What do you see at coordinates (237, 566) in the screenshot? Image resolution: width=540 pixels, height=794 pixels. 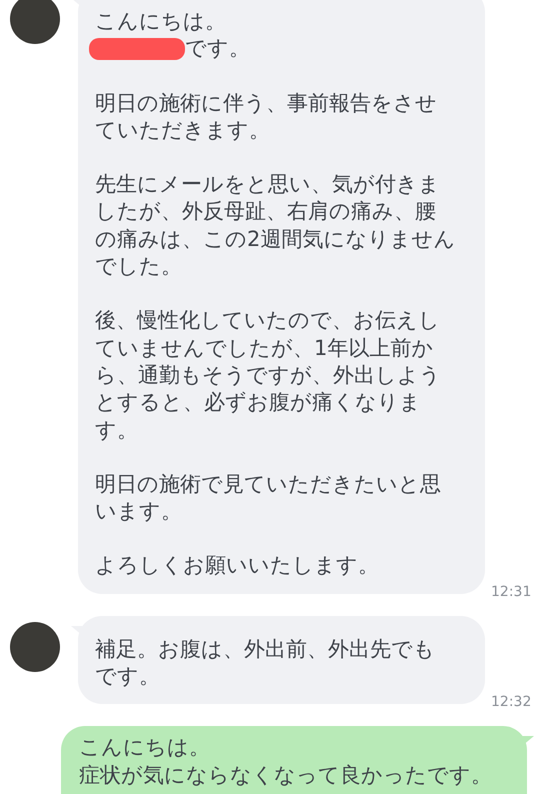 I see `message-text: よろしくお願いいたします。` at bounding box center [237, 566].